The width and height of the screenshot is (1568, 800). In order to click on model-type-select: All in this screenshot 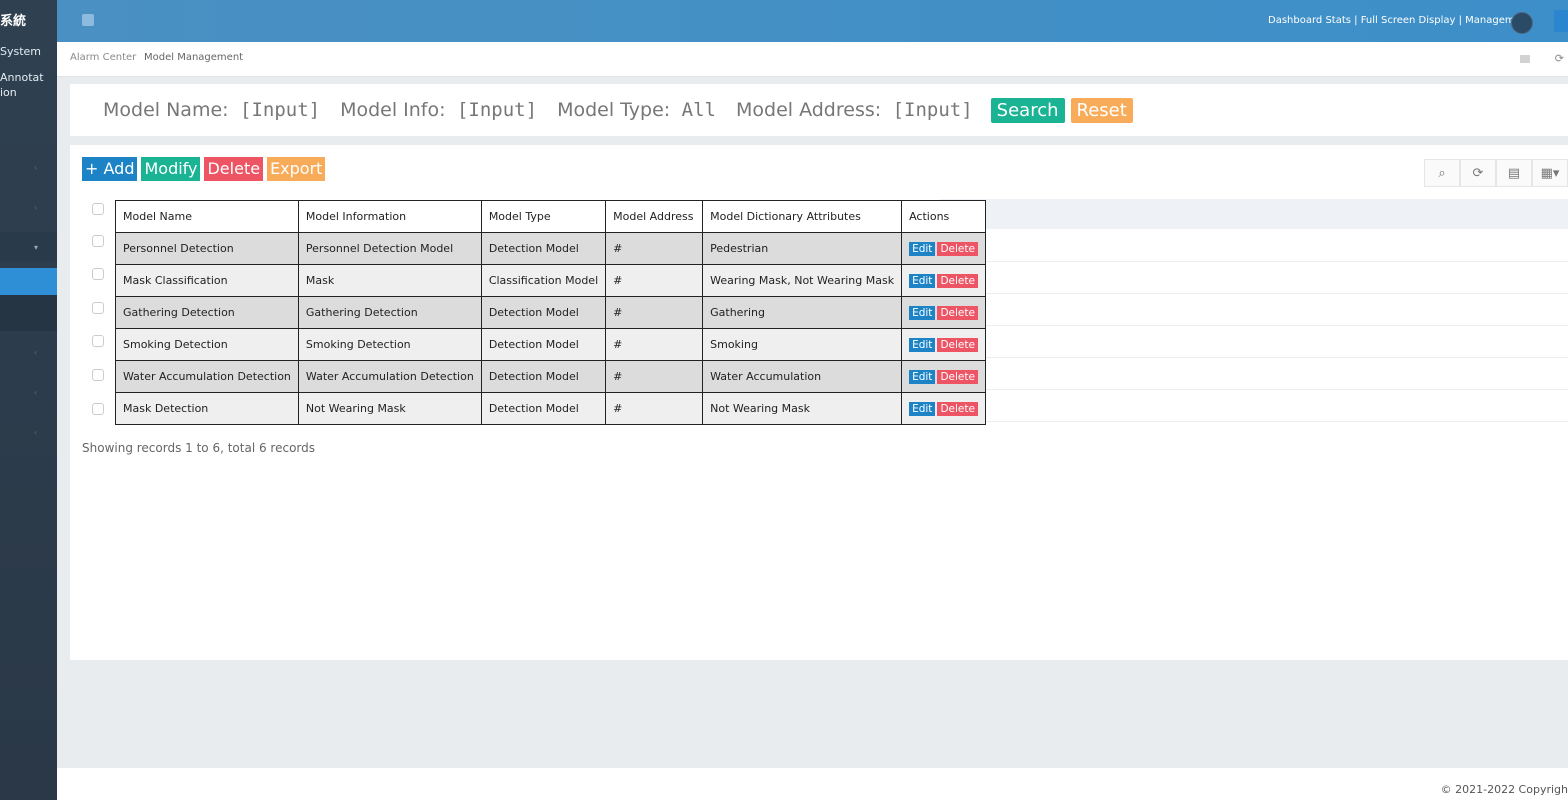, I will do `click(699, 110)`.